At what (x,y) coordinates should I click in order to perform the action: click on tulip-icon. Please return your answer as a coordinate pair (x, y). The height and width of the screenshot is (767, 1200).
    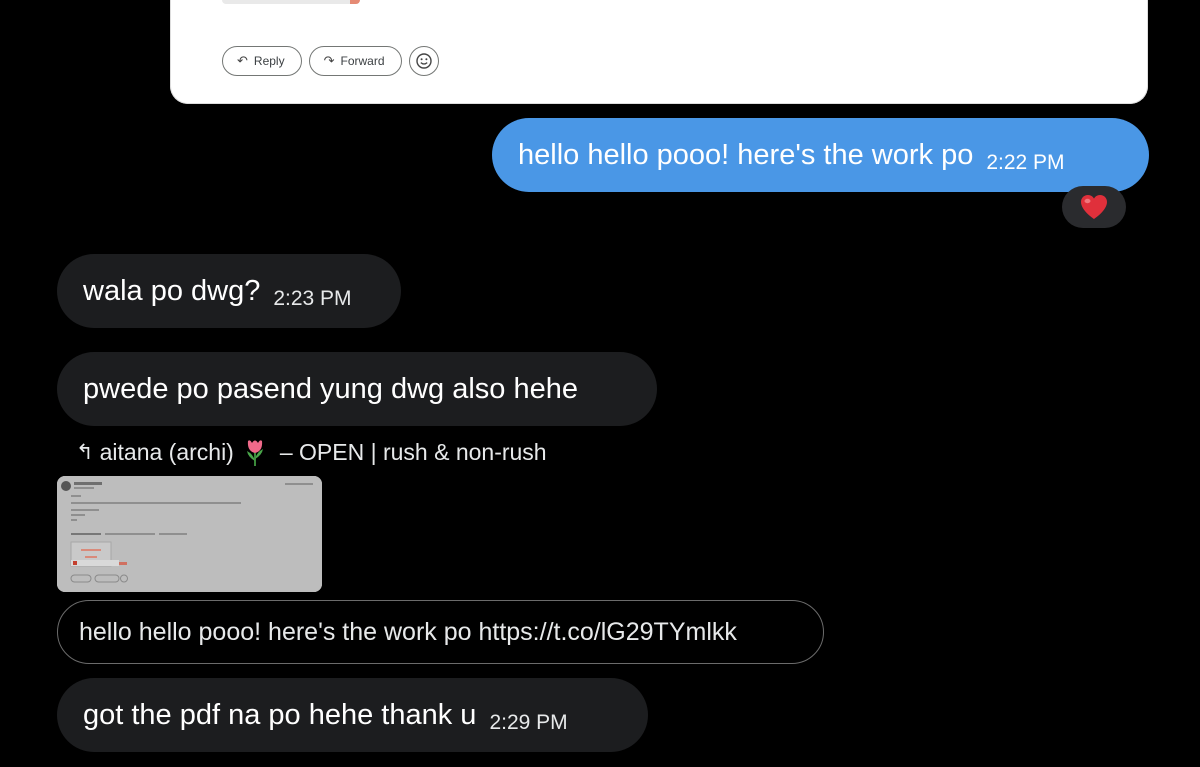
    Looking at the image, I should click on (254, 453).